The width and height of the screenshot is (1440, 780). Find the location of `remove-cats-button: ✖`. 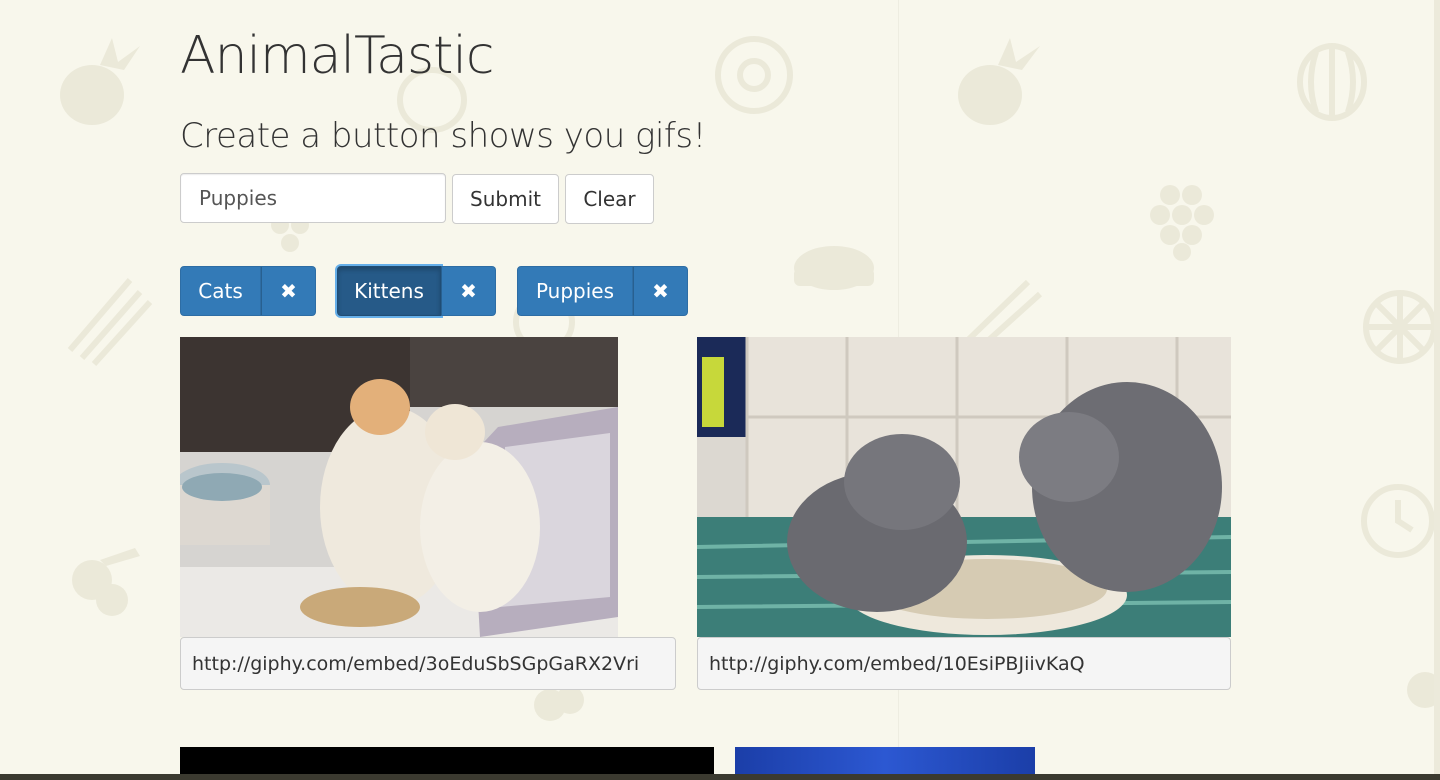

remove-cats-button: ✖ is located at coordinates (288, 291).